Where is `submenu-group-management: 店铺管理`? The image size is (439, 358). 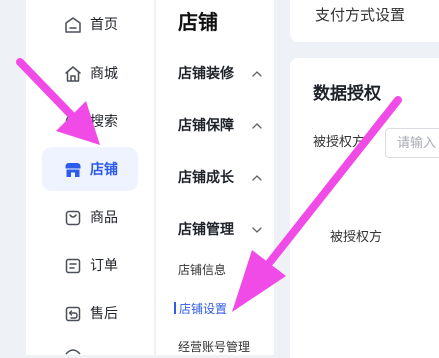
submenu-group-management: 店铺管理 is located at coordinates (222, 230).